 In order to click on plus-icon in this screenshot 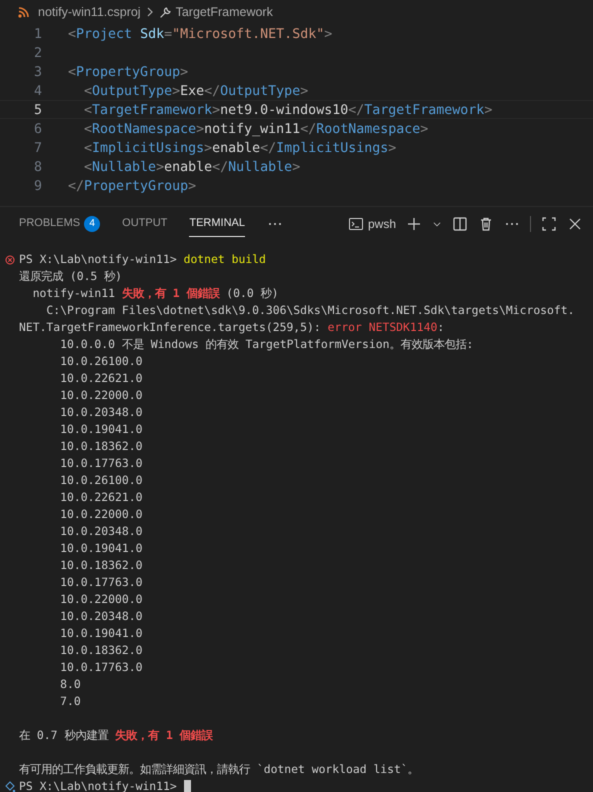, I will do `click(414, 224)`.